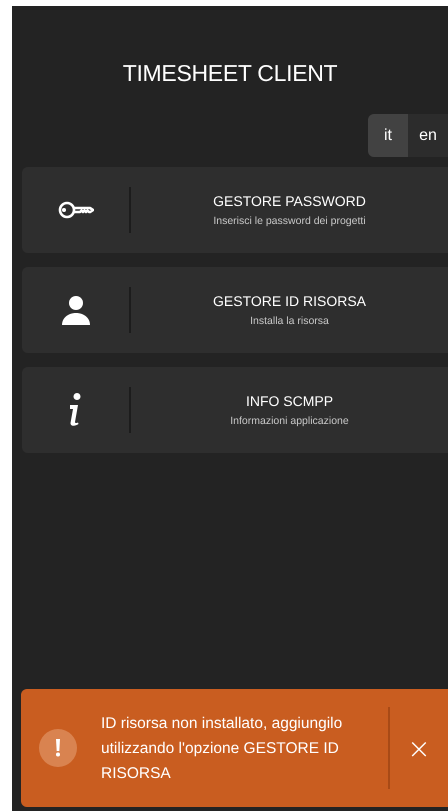 The height and width of the screenshot is (811, 448). Describe the element at coordinates (75, 310) in the screenshot. I see `person-icon` at that location.